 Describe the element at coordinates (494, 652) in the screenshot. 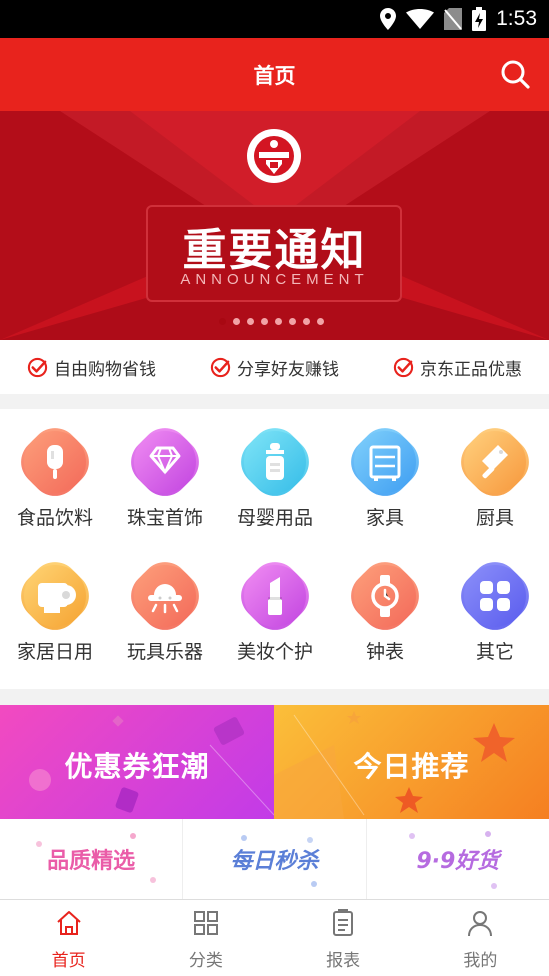

I see `category-label: 其它` at that location.